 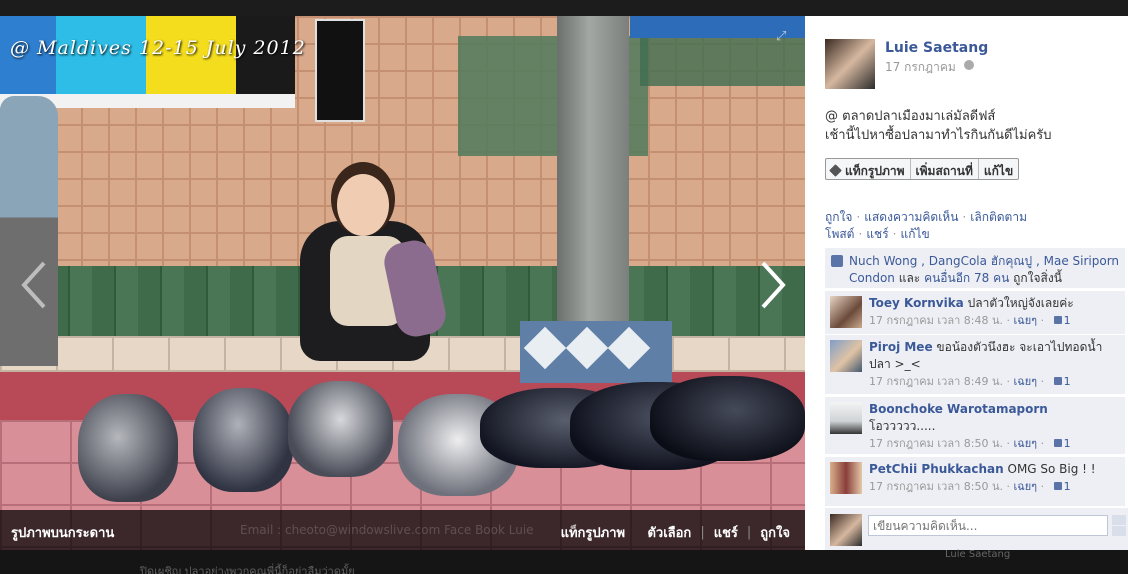 I want to click on commenter-name: Toey Kornvika, so click(x=916, y=303).